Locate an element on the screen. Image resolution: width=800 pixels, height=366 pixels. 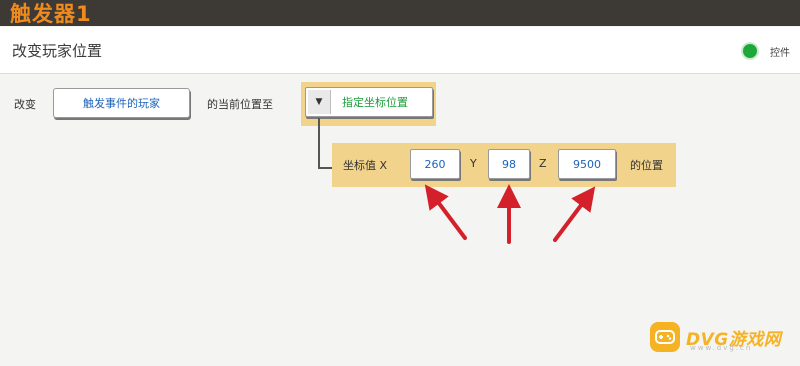
annotation-arrows is located at coordinates (510, 214).